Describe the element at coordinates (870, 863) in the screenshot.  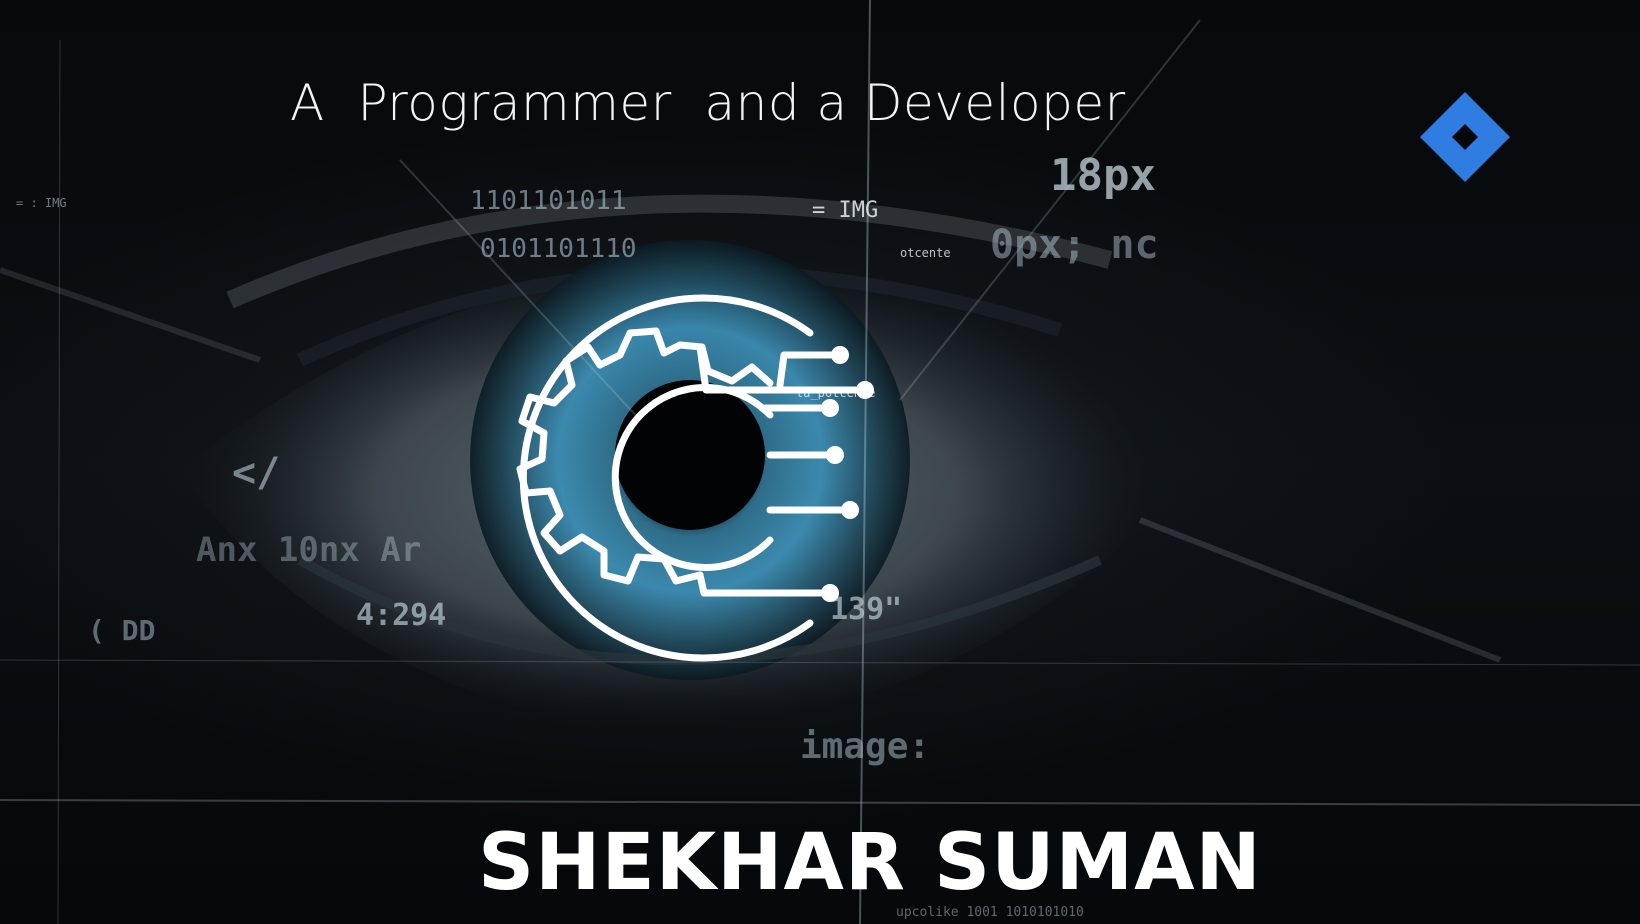
I see `name-title: SHEKHAR SUMAN` at that location.